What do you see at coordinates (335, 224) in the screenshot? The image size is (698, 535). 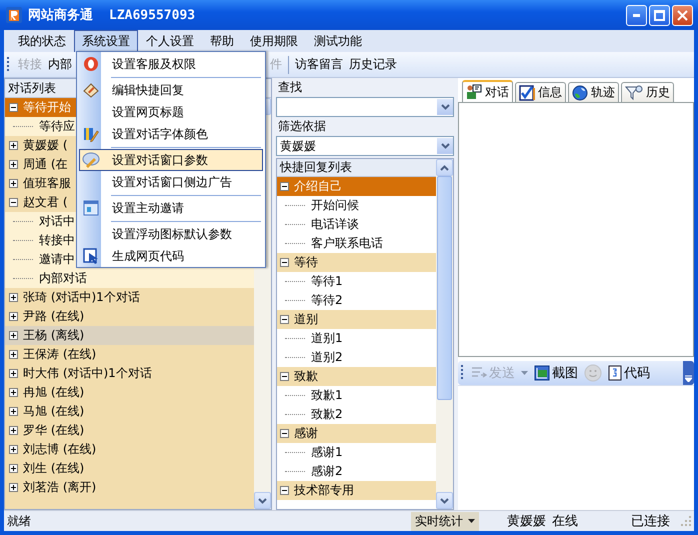 I see `tree-item: 电话详谈` at bounding box center [335, 224].